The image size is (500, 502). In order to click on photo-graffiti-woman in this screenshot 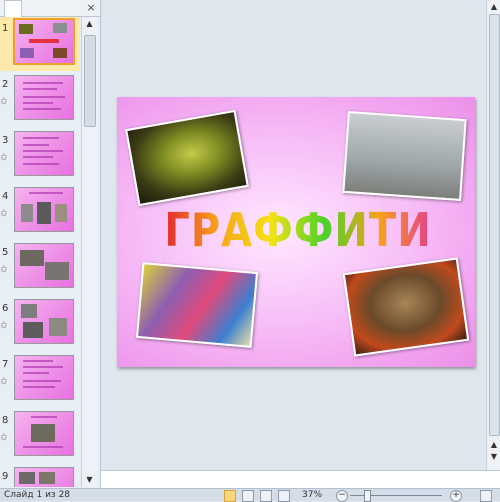, I will do `click(187, 158)`.